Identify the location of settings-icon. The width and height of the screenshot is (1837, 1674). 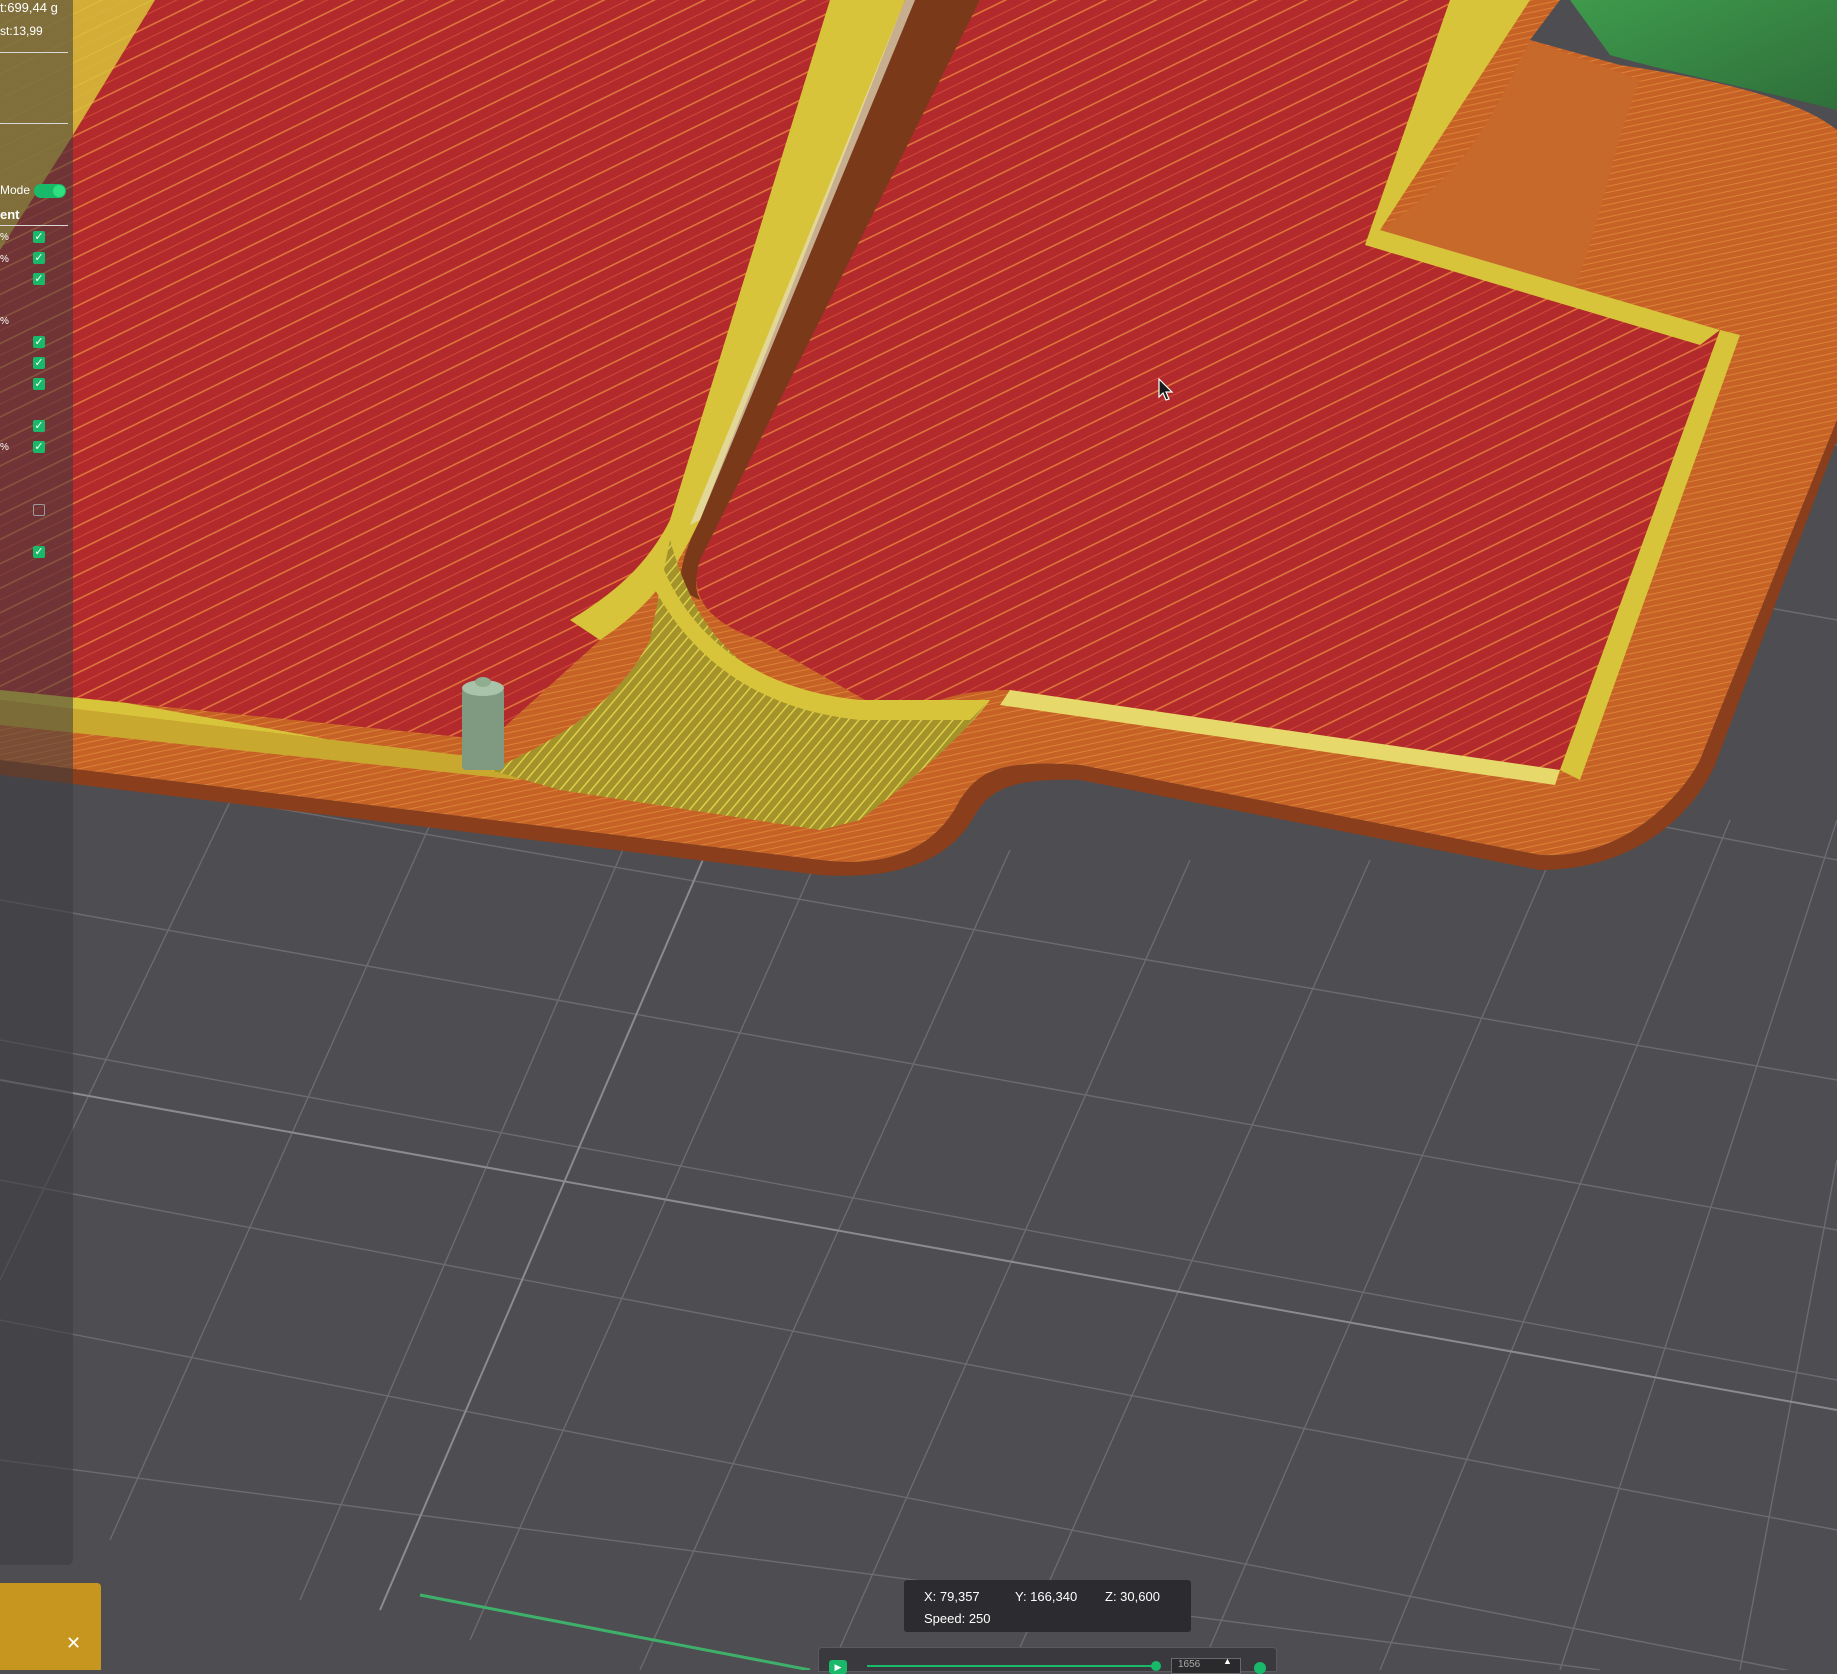
(1260, 1668).